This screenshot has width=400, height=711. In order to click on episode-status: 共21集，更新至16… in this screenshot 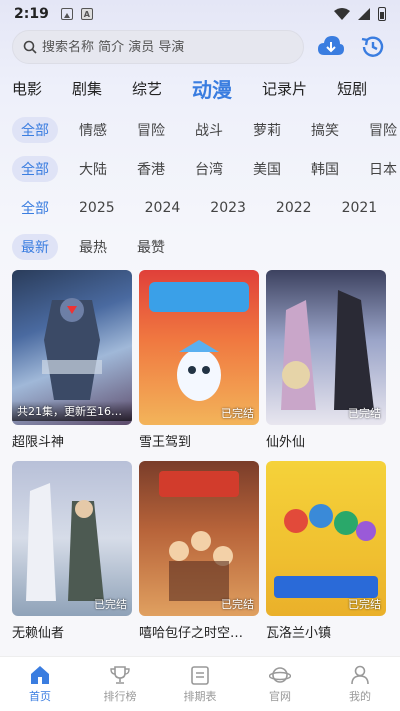, I will do `click(72, 411)`.